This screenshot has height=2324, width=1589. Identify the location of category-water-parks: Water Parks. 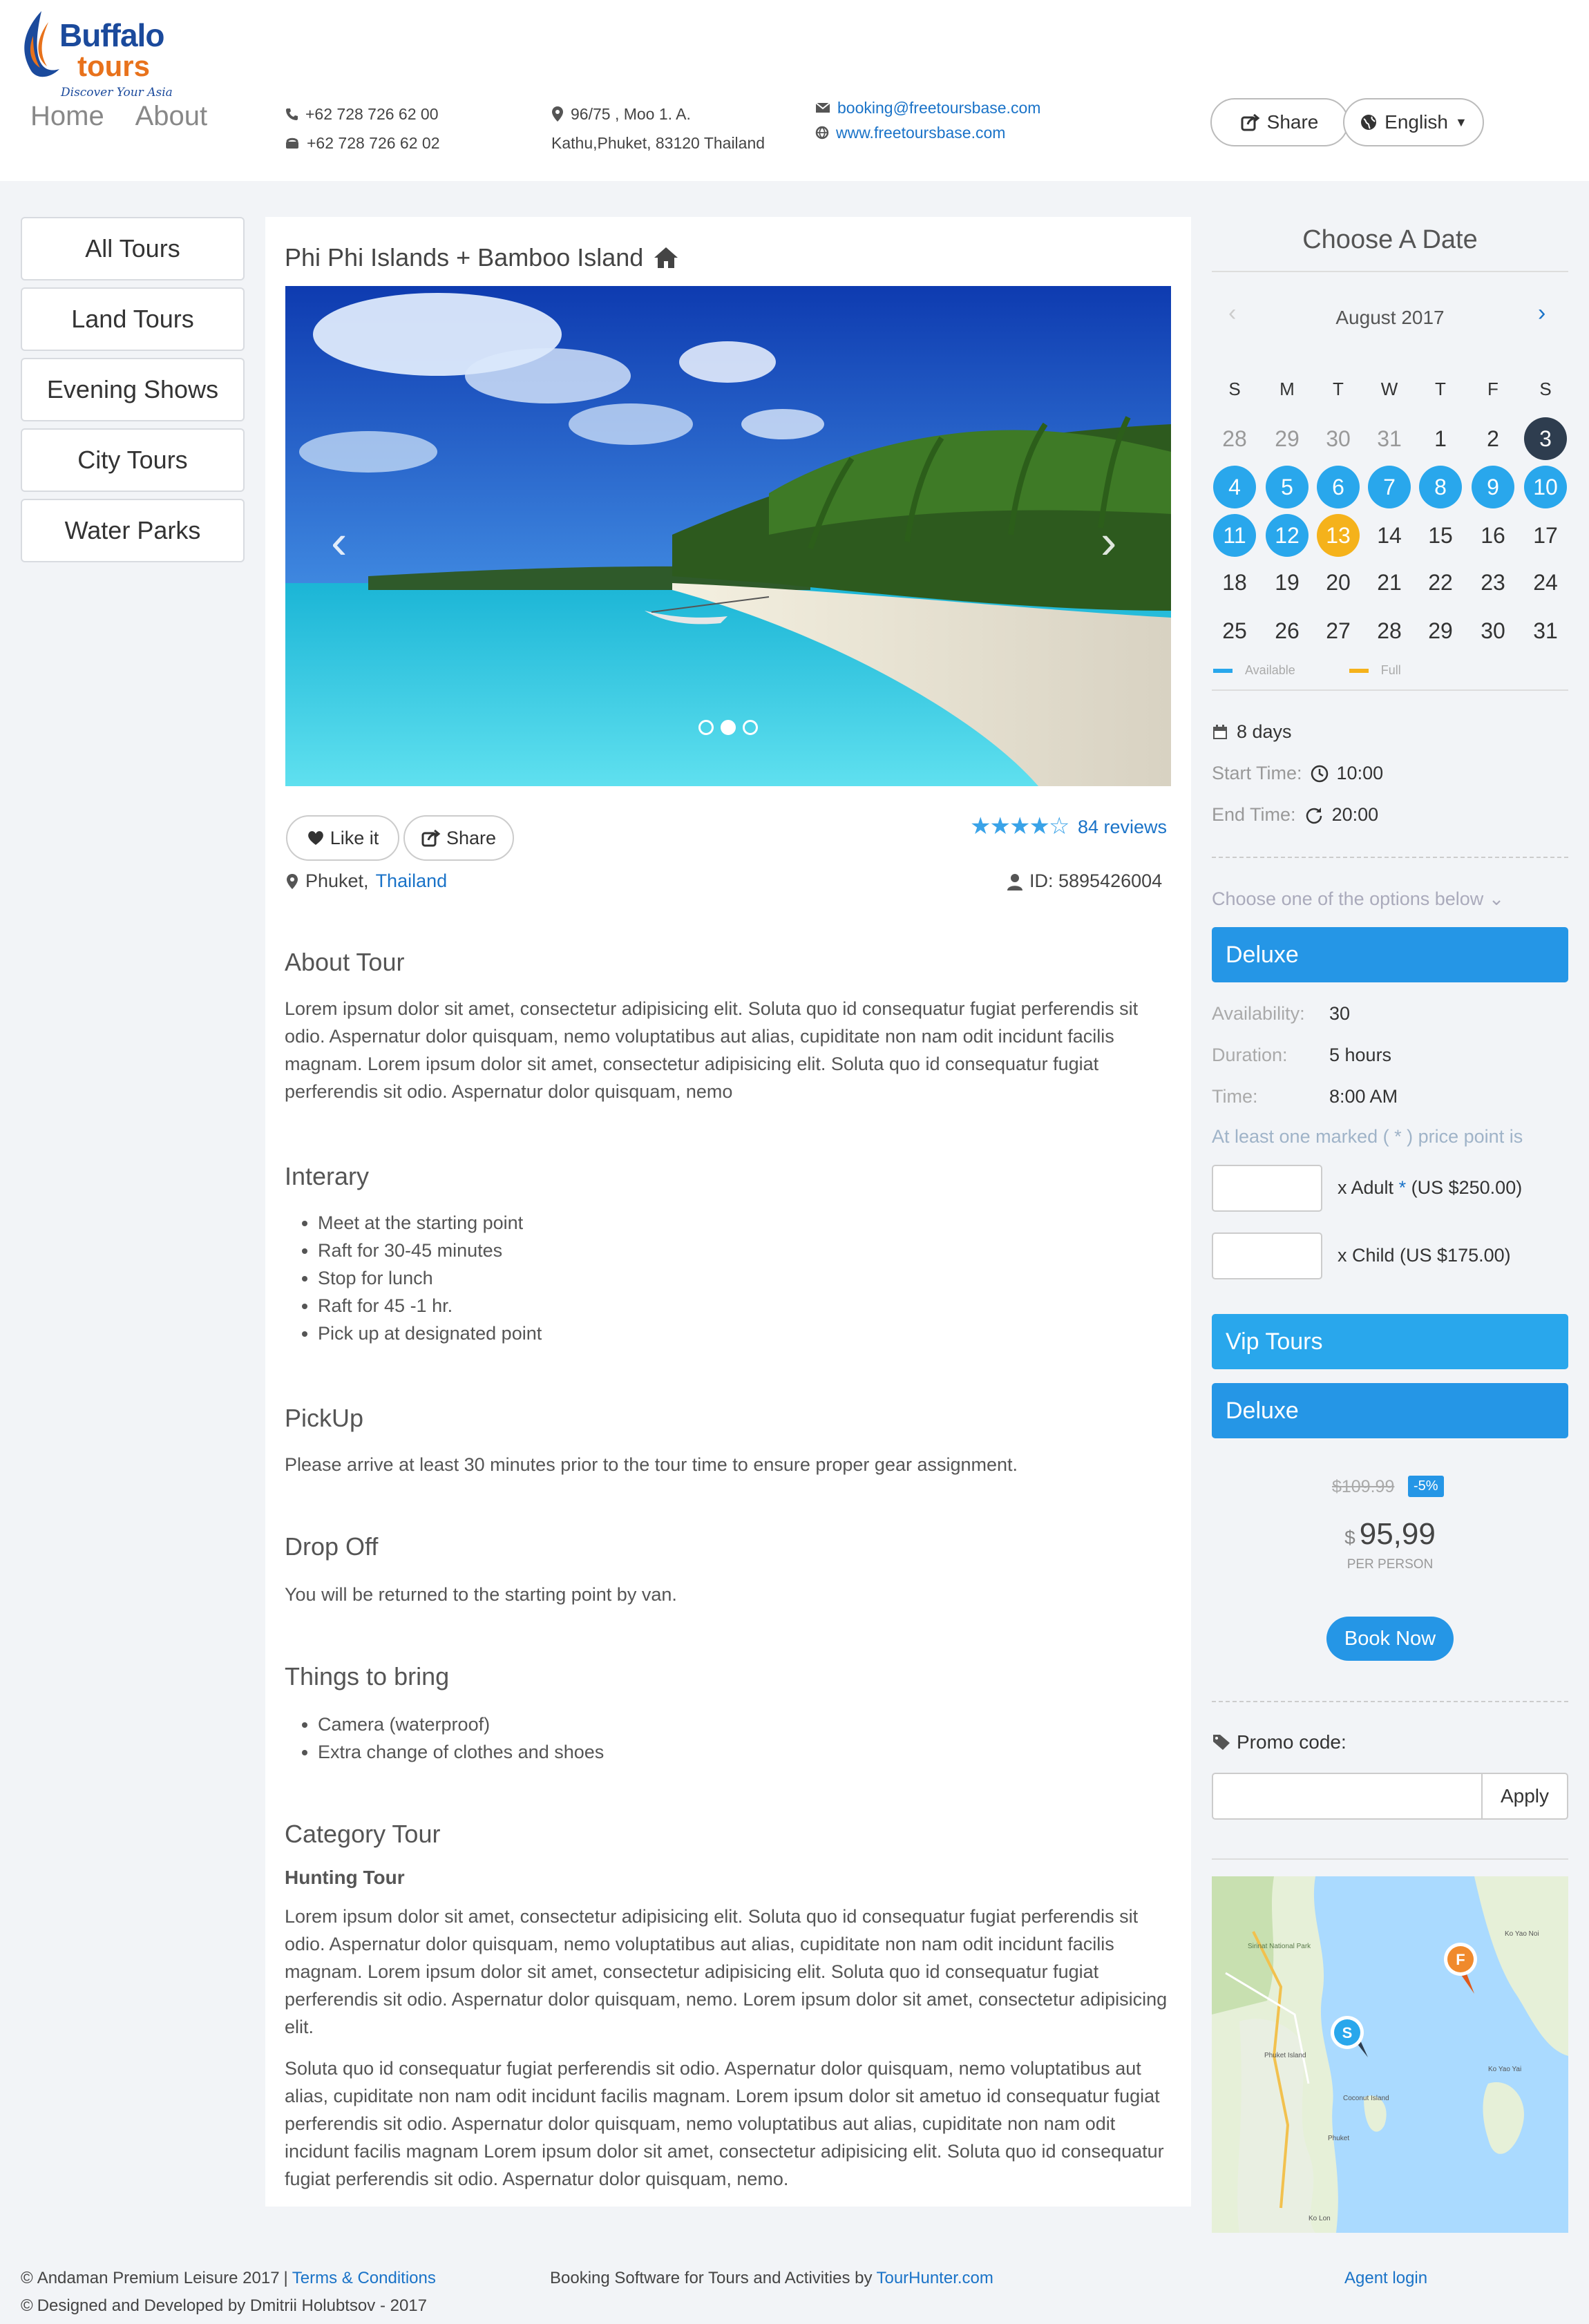
(133, 530).